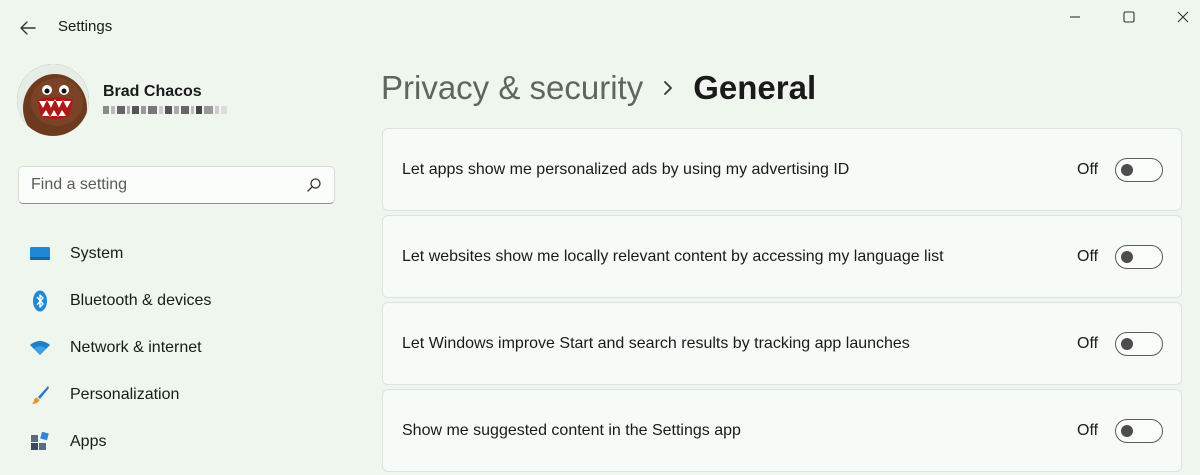 This screenshot has width=1200, height=475. What do you see at coordinates (1139, 256) in the screenshot?
I see `toggle-language-list` at bounding box center [1139, 256].